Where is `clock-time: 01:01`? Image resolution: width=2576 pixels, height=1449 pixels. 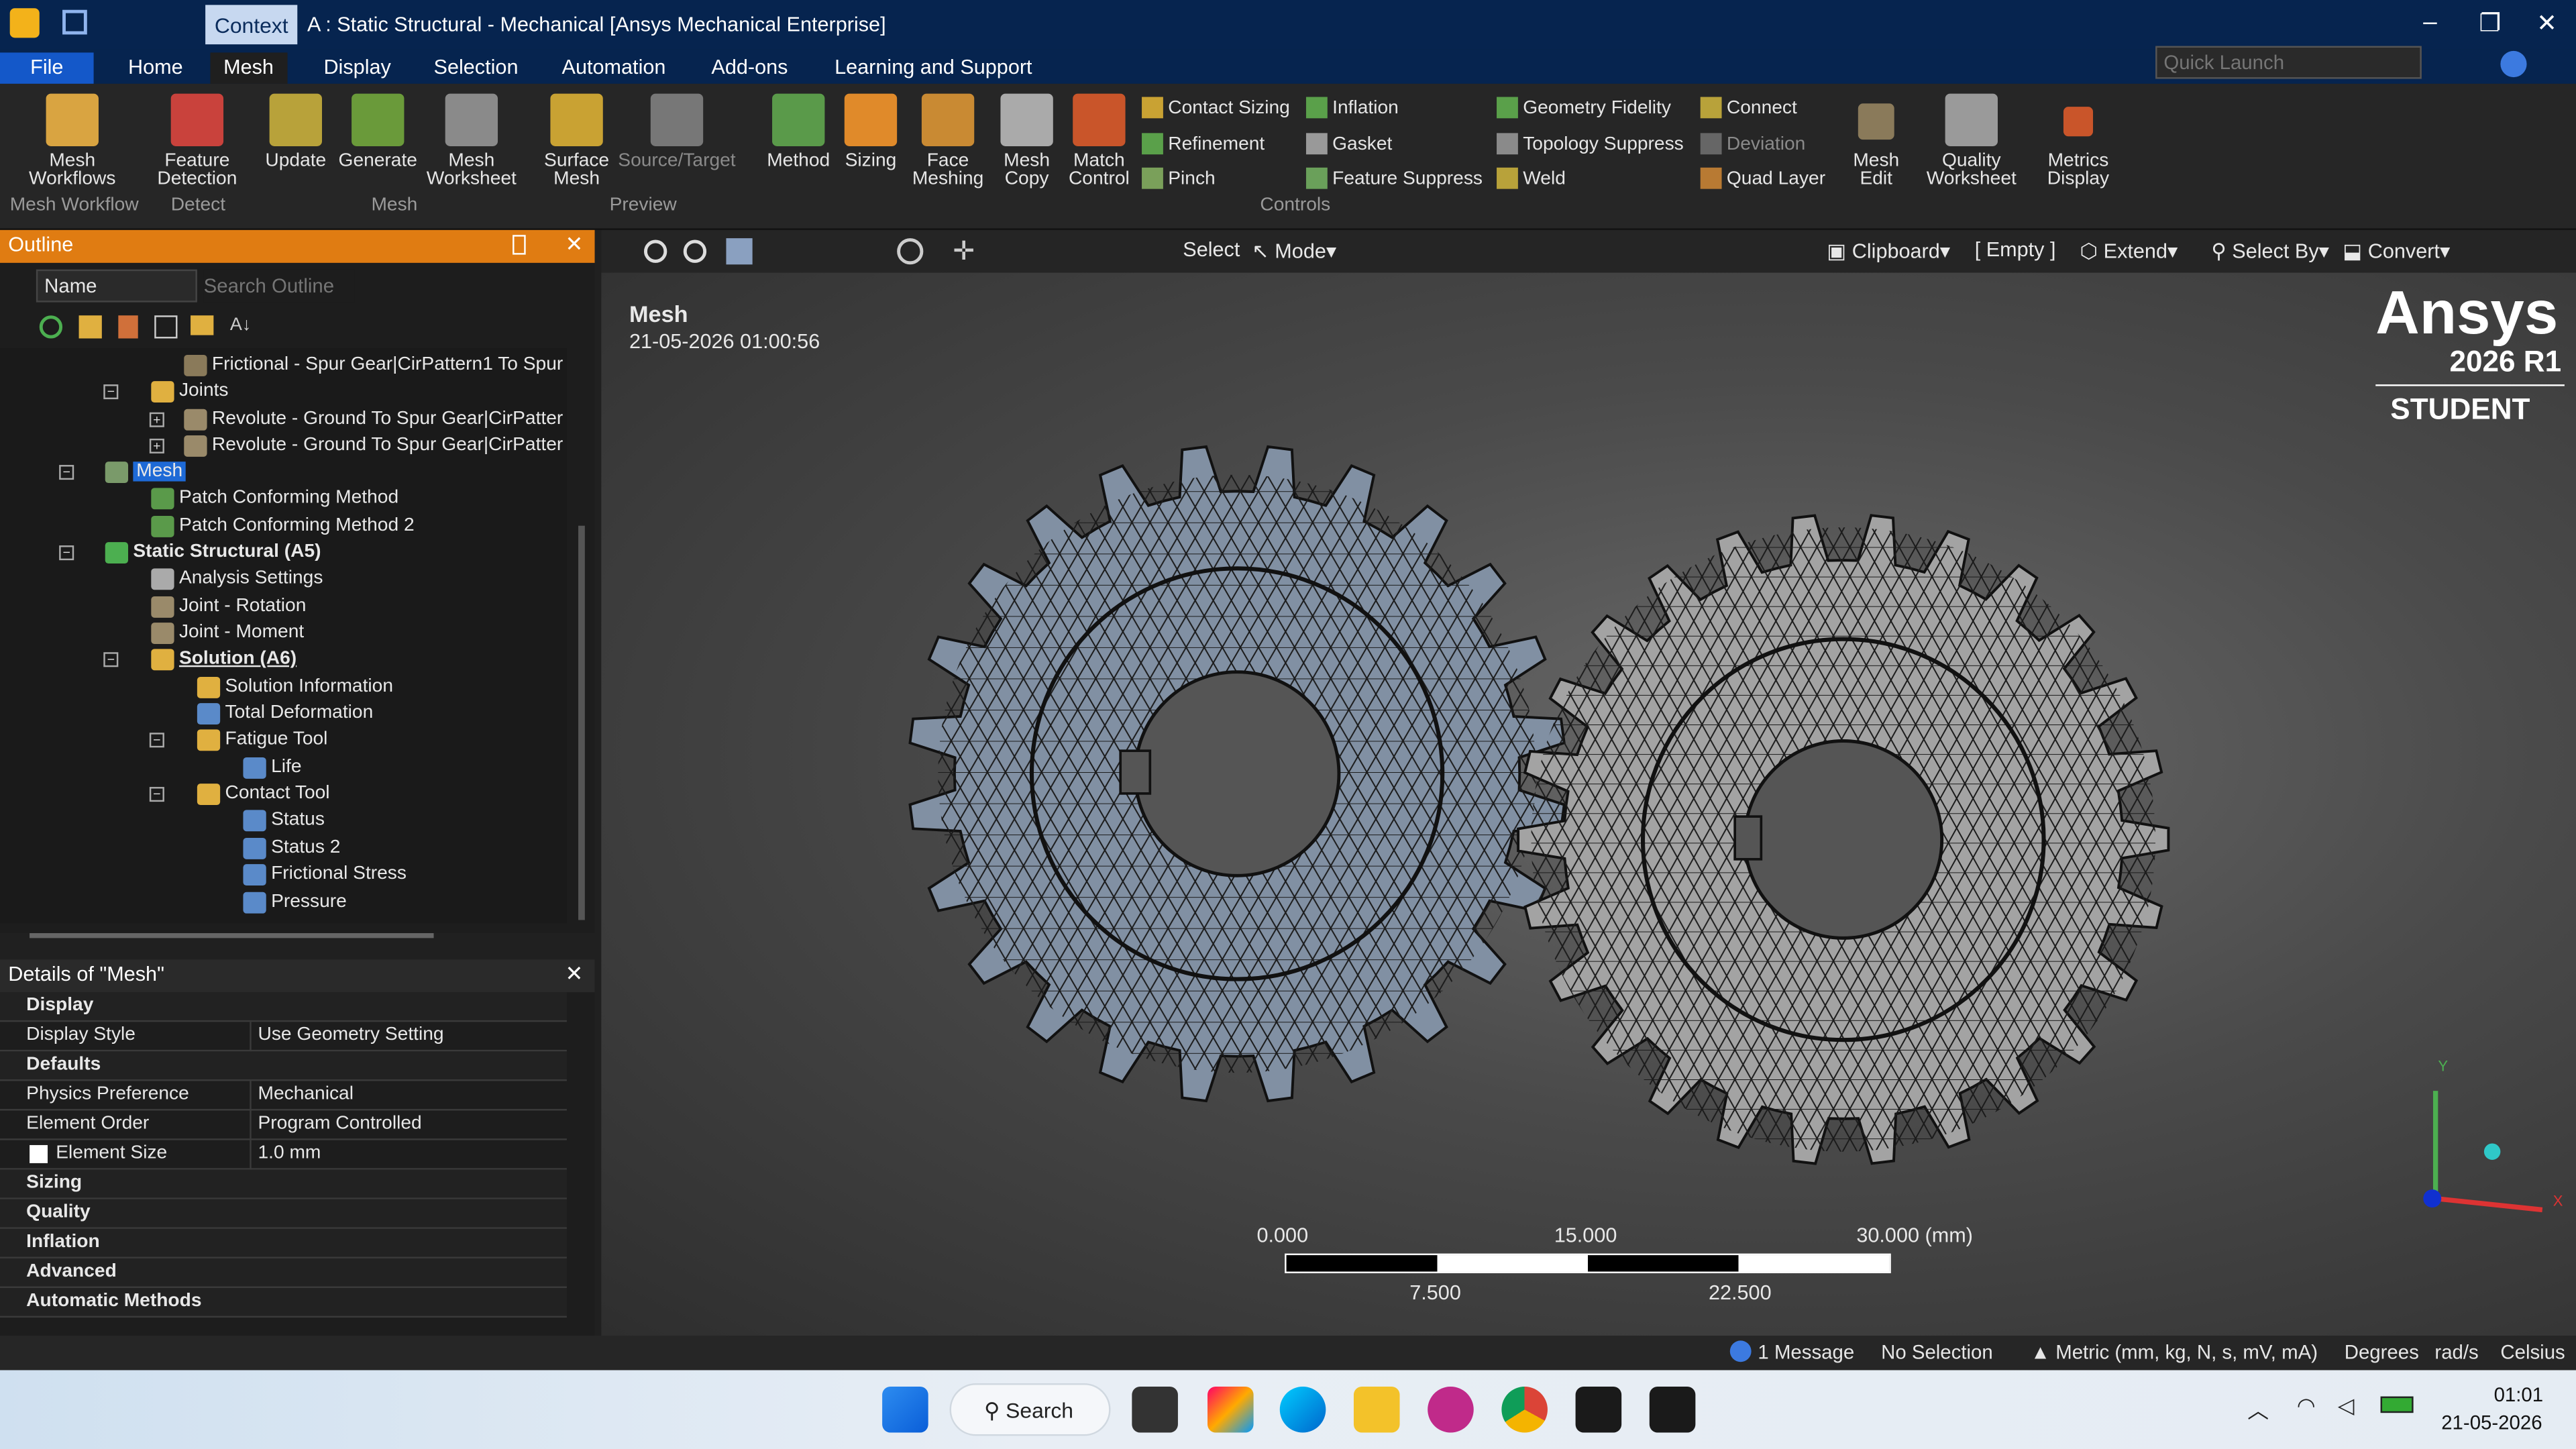 clock-time: 01:01 is located at coordinates (2519, 1394).